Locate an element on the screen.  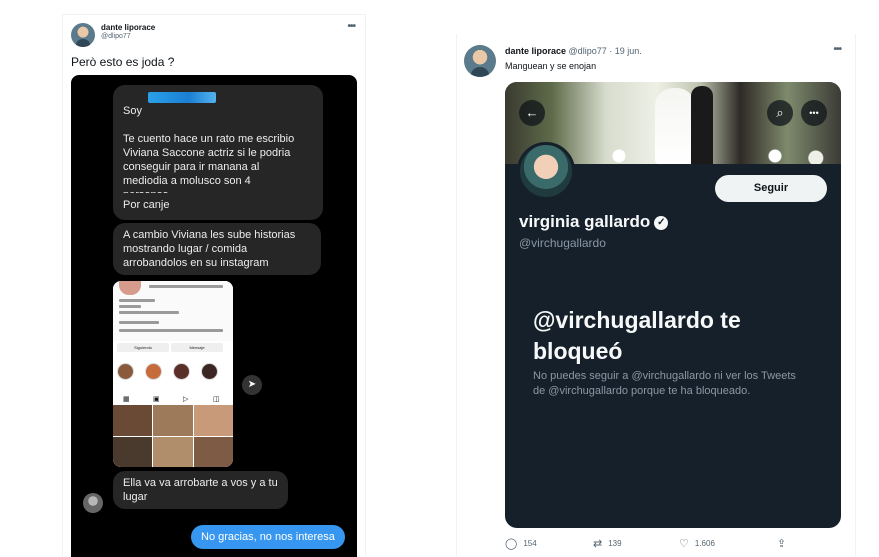
retweet-count: 139 is located at coordinates (615, 543).